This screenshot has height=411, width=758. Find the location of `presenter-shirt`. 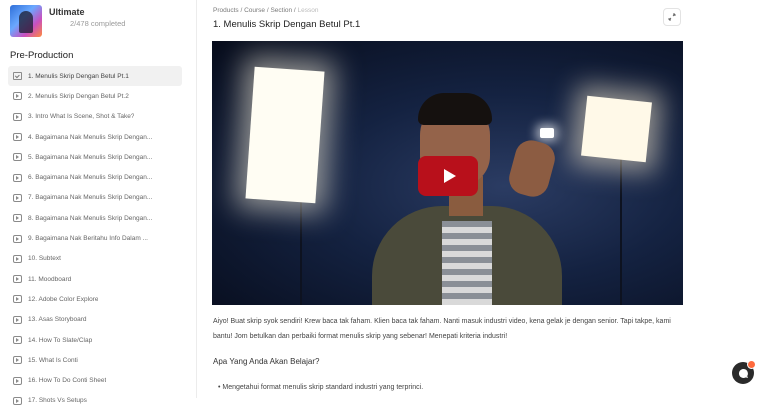

presenter-shirt is located at coordinates (467, 263).